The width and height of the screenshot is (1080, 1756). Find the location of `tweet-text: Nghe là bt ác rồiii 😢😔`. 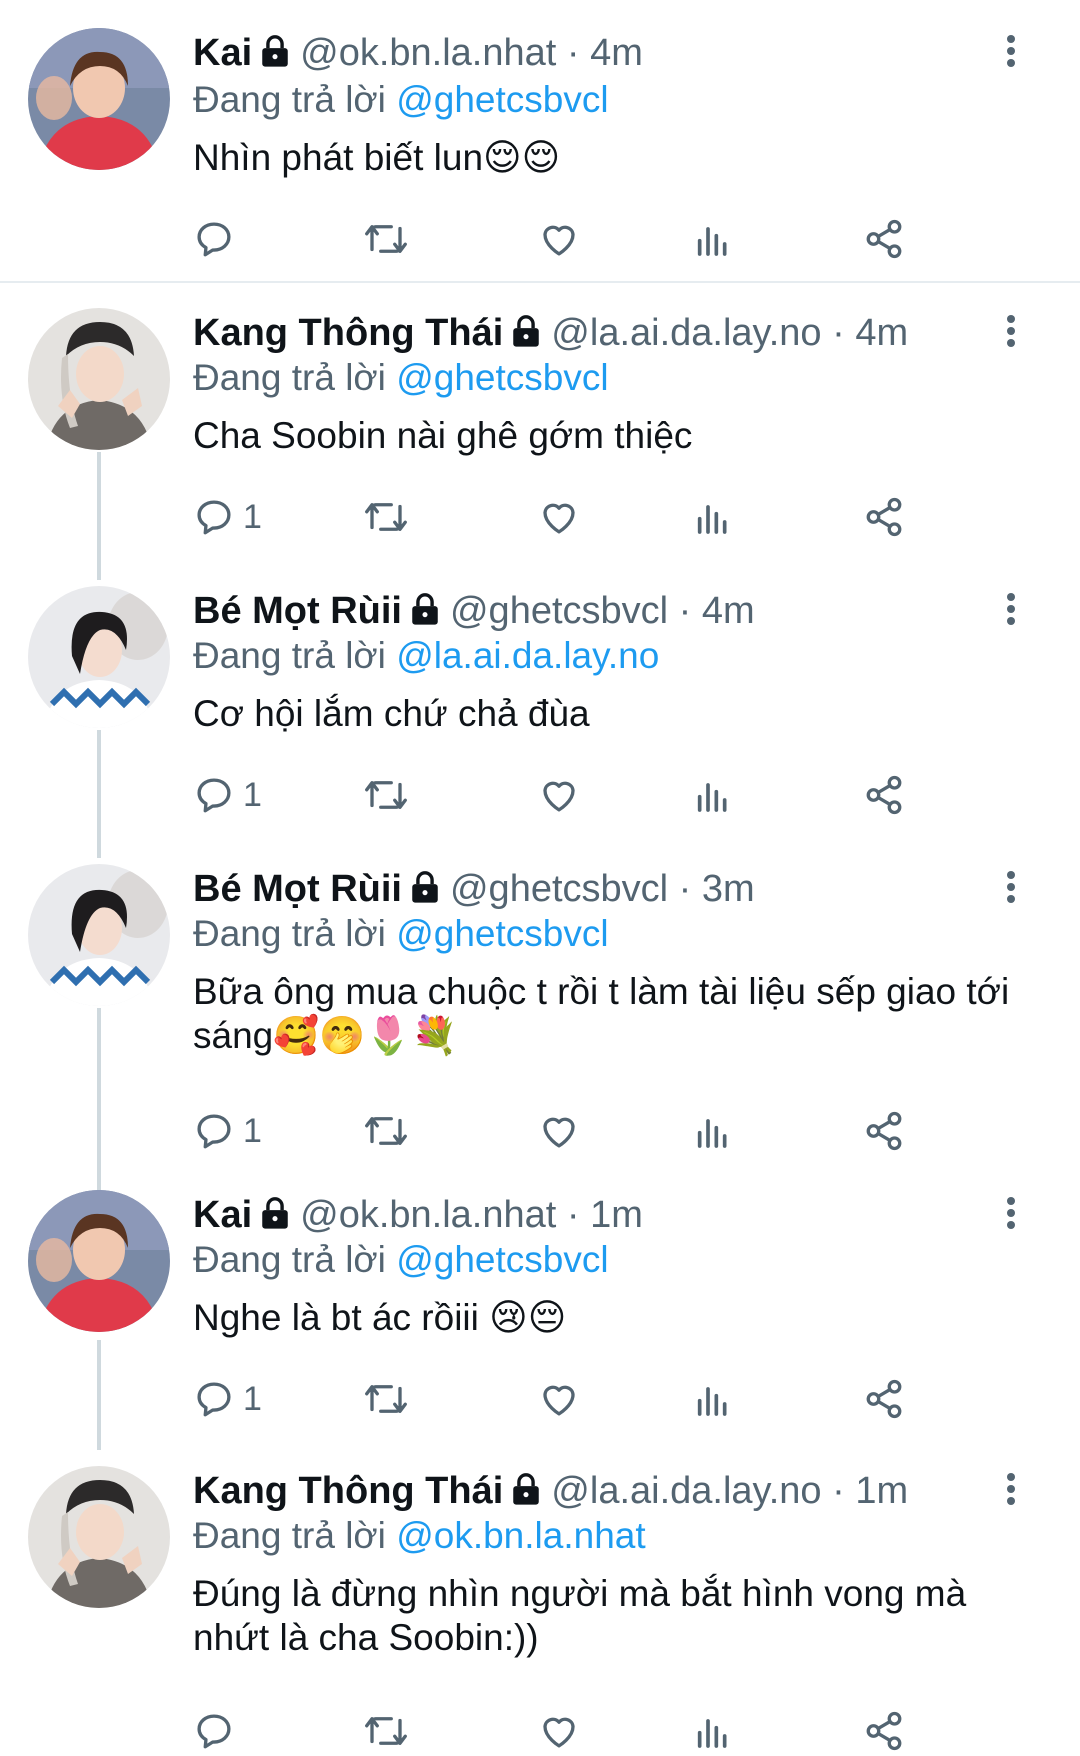

tweet-text: Nghe là bt ác rồiii 😢😔 is located at coordinates (380, 1317).